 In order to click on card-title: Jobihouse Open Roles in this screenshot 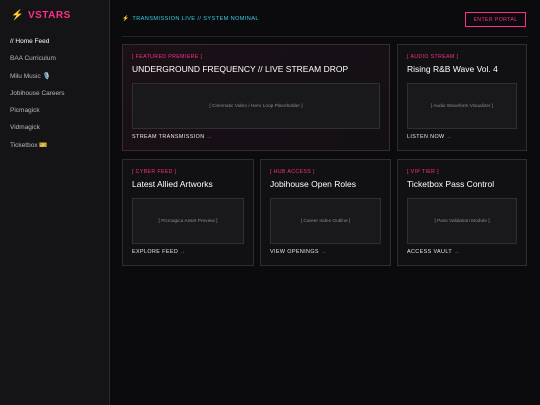, I will do `click(313, 184)`.